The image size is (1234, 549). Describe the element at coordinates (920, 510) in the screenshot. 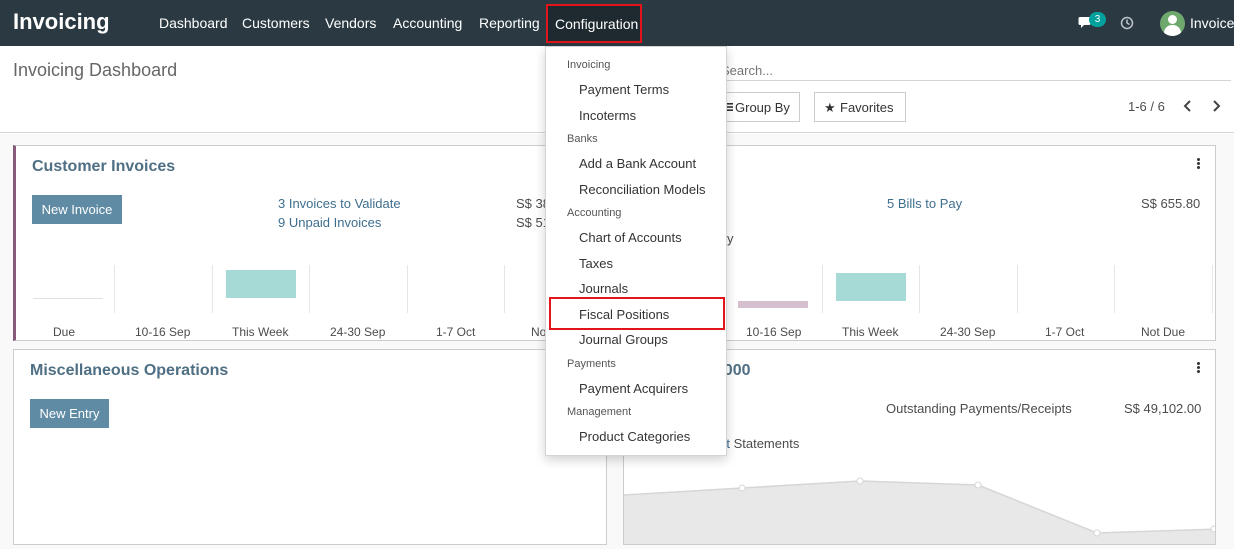

I see `line-chart` at that location.